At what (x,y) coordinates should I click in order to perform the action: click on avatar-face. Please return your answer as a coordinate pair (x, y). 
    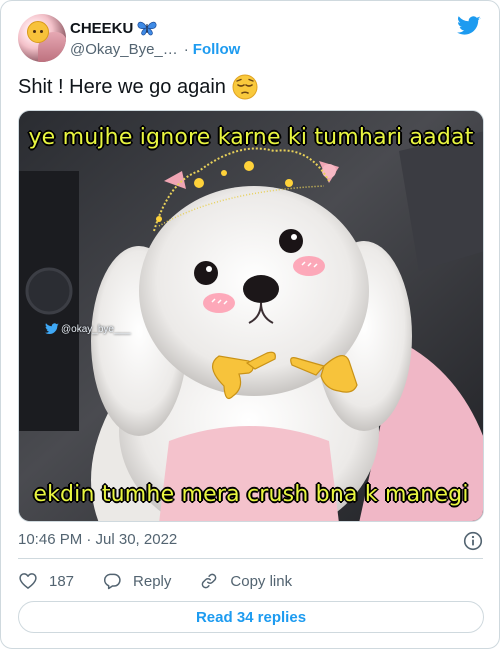
    Looking at the image, I should click on (38, 32).